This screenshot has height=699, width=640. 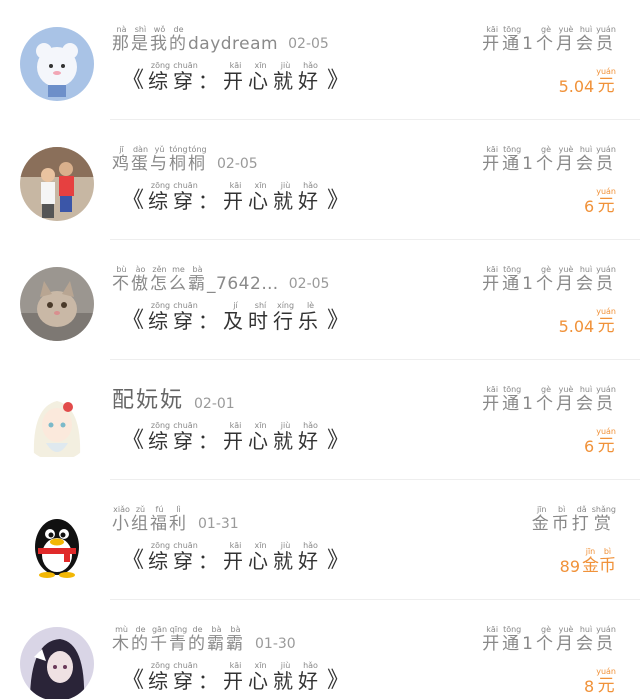 I want to click on cat-photo-icon, so click(x=57, y=304).